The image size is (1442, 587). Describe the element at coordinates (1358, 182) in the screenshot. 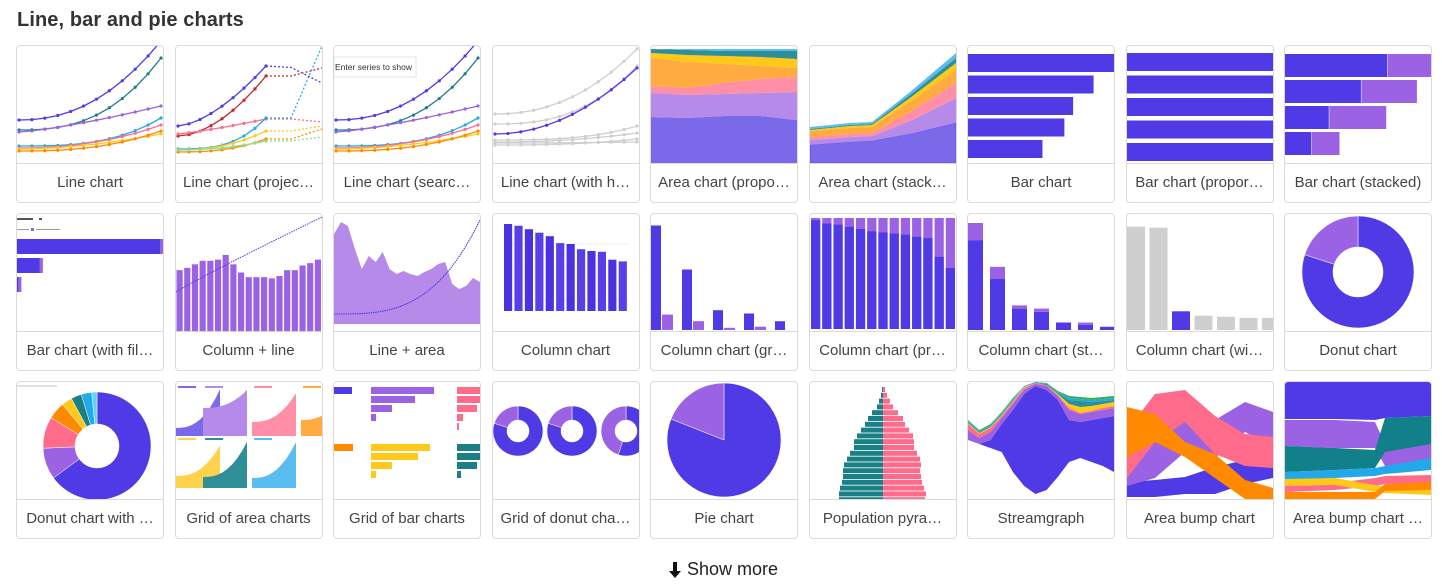

I see `chart-template-label: Bar chart (stacked)` at that location.